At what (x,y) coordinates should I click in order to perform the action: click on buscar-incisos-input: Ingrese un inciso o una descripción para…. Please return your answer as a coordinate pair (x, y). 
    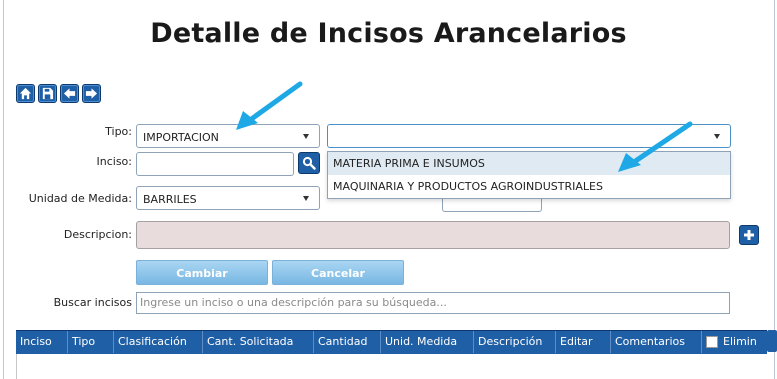
    Looking at the image, I should click on (433, 303).